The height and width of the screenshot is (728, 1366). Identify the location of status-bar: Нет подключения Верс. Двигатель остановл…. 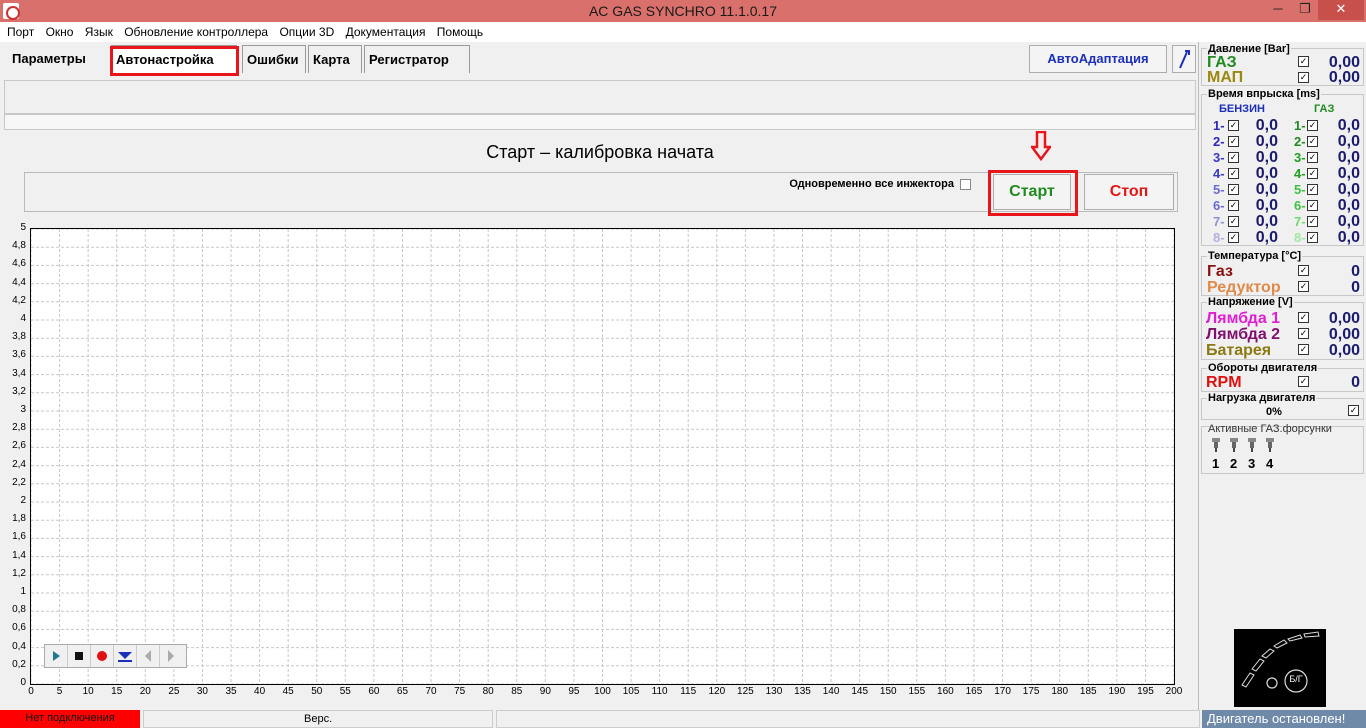
(683, 719).